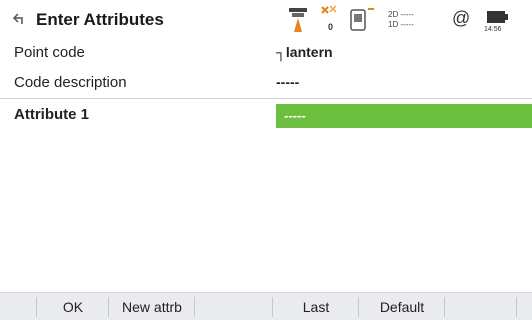 Image resolution: width=532 pixels, height=320 pixels. What do you see at coordinates (49, 52) in the screenshot?
I see `point-code-label: Point code` at bounding box center [49, 52].